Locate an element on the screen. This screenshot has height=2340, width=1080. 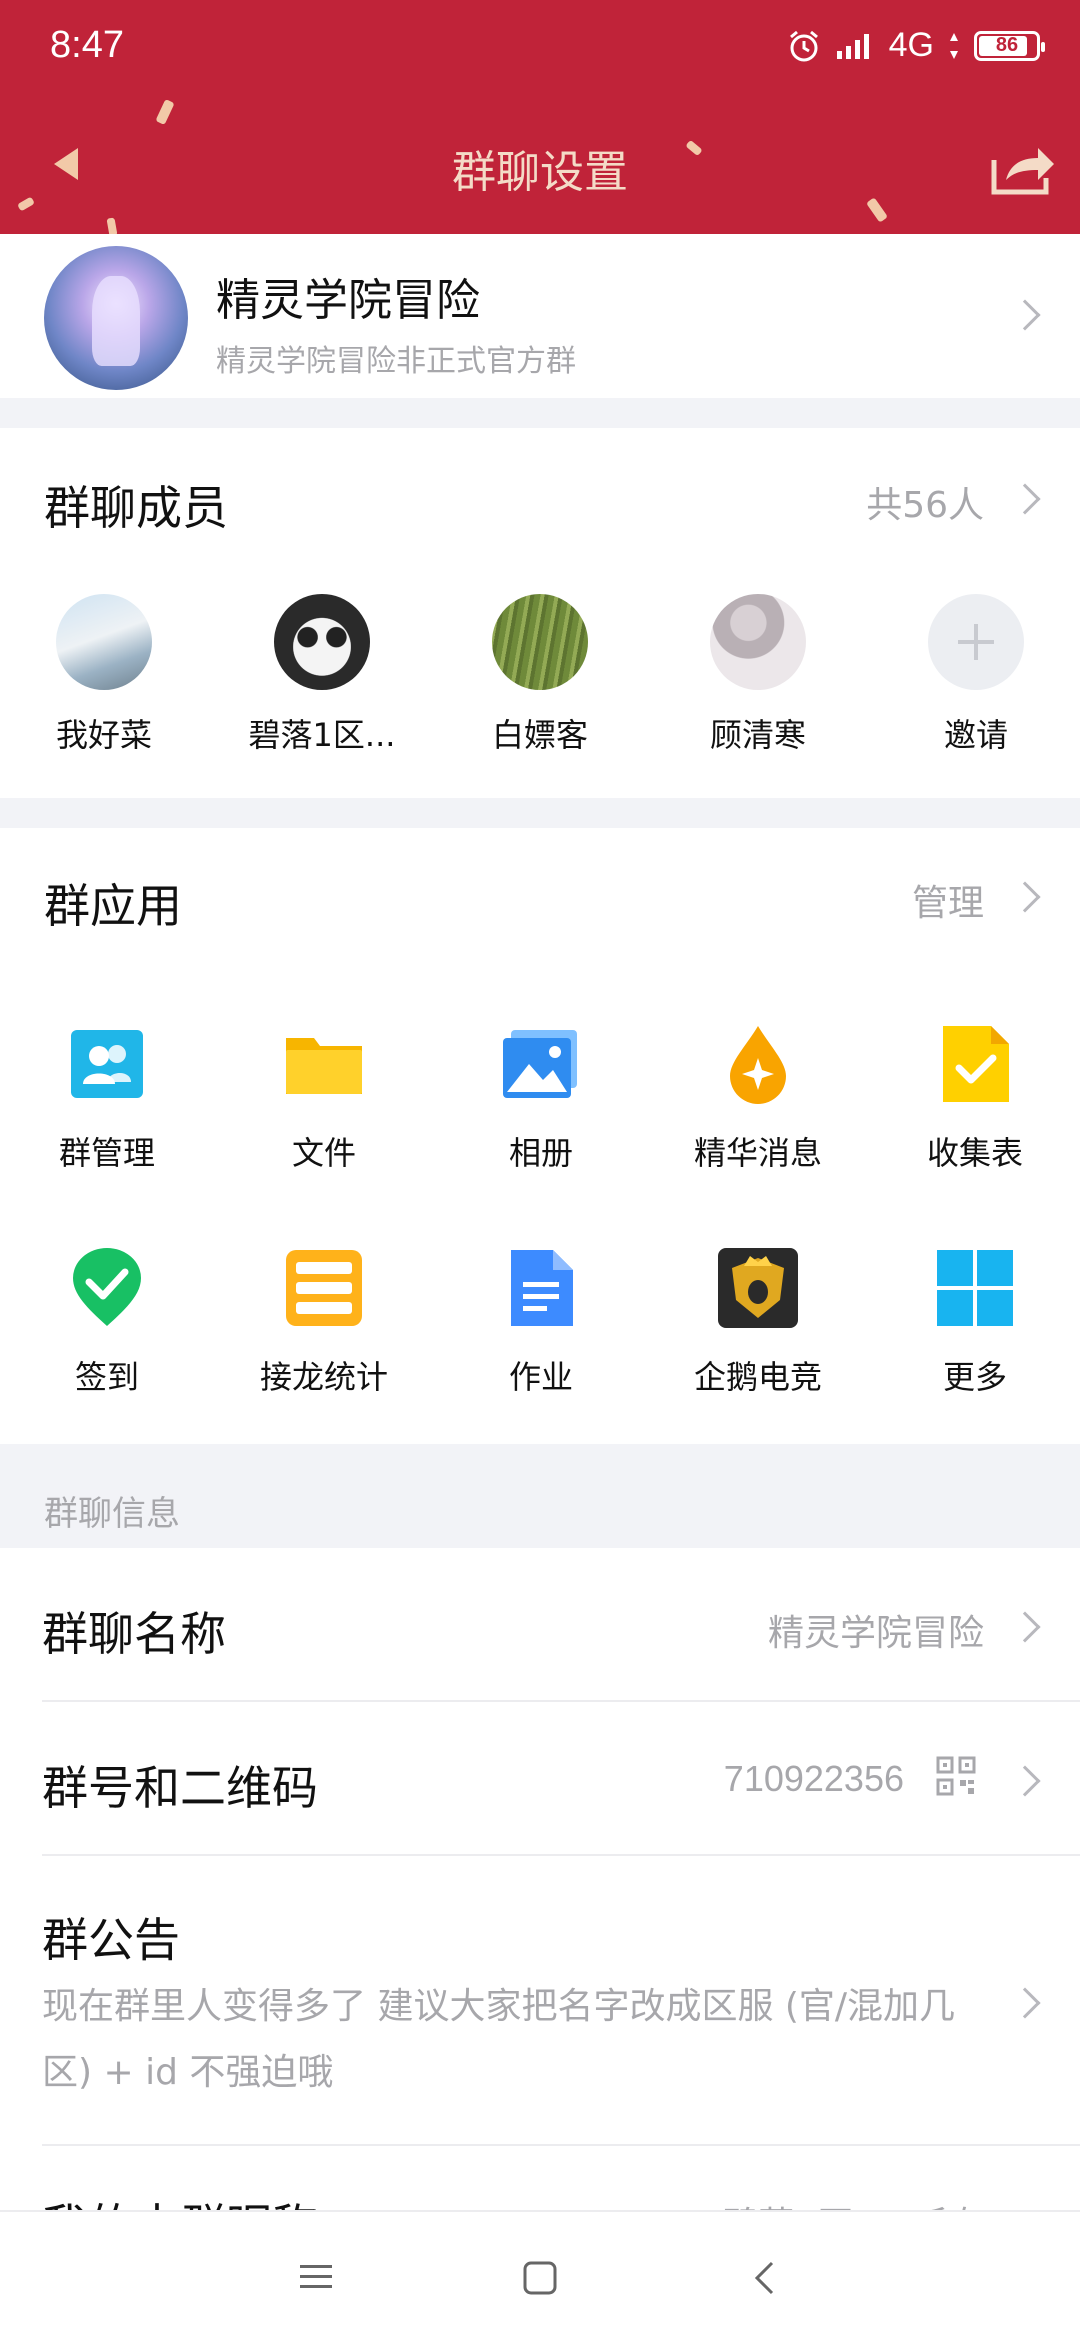
app-esports: 企鹅电竞 is located at coordinates (758, 1323).